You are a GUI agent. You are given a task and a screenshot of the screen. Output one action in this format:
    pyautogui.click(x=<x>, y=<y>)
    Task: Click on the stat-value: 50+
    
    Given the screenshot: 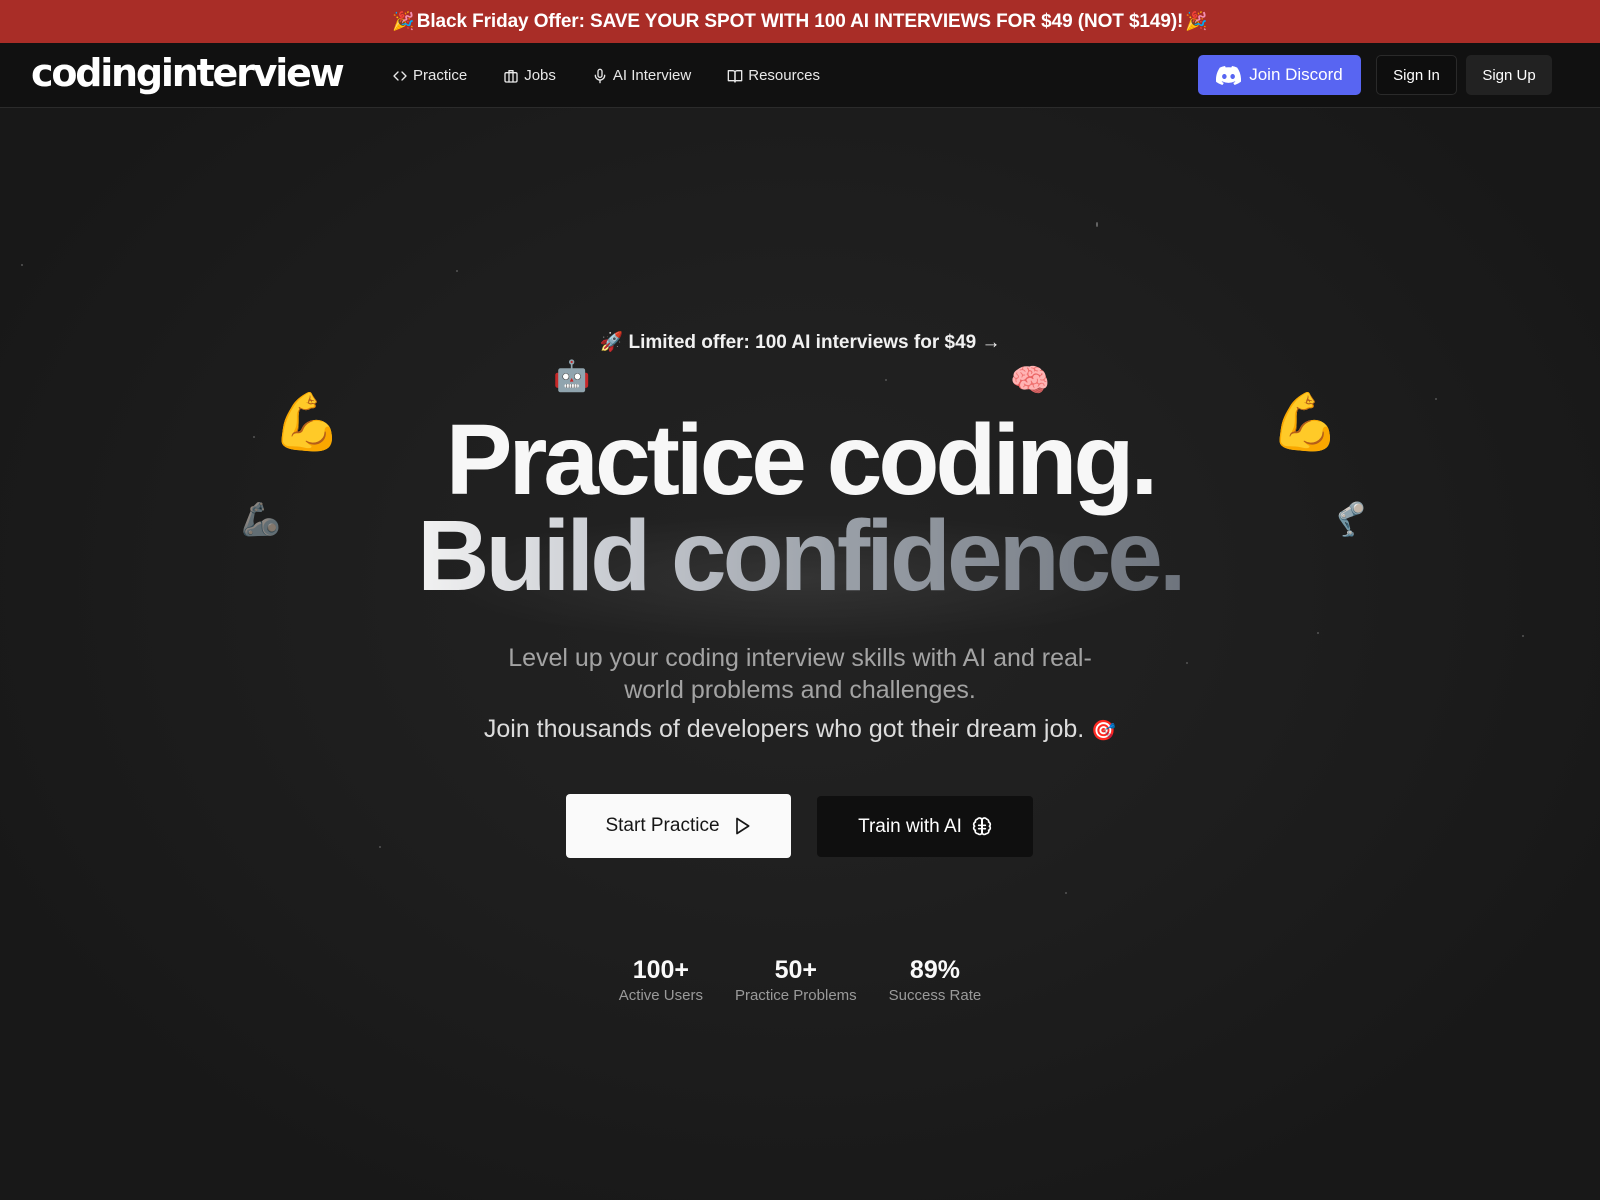 What is the action you would take?
    pyautogui.click(x=796, y=970)
    